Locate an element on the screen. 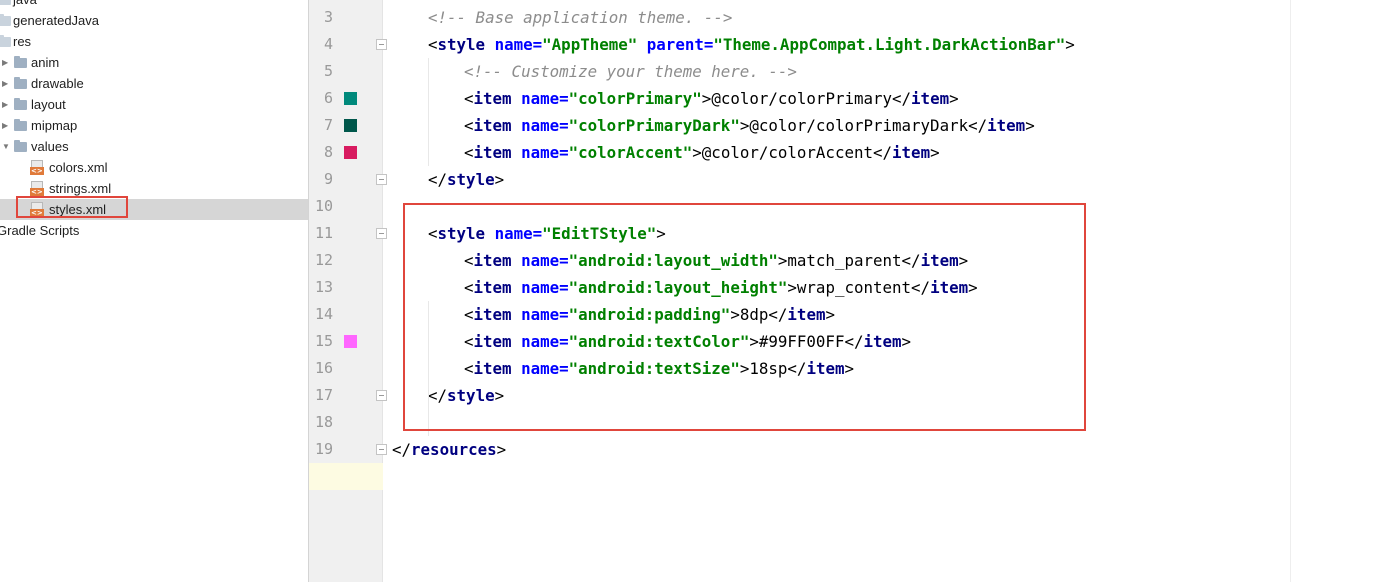 This screenshot has width=1400, height=582. right-margin-guide is located at coordinates (1290, 291).